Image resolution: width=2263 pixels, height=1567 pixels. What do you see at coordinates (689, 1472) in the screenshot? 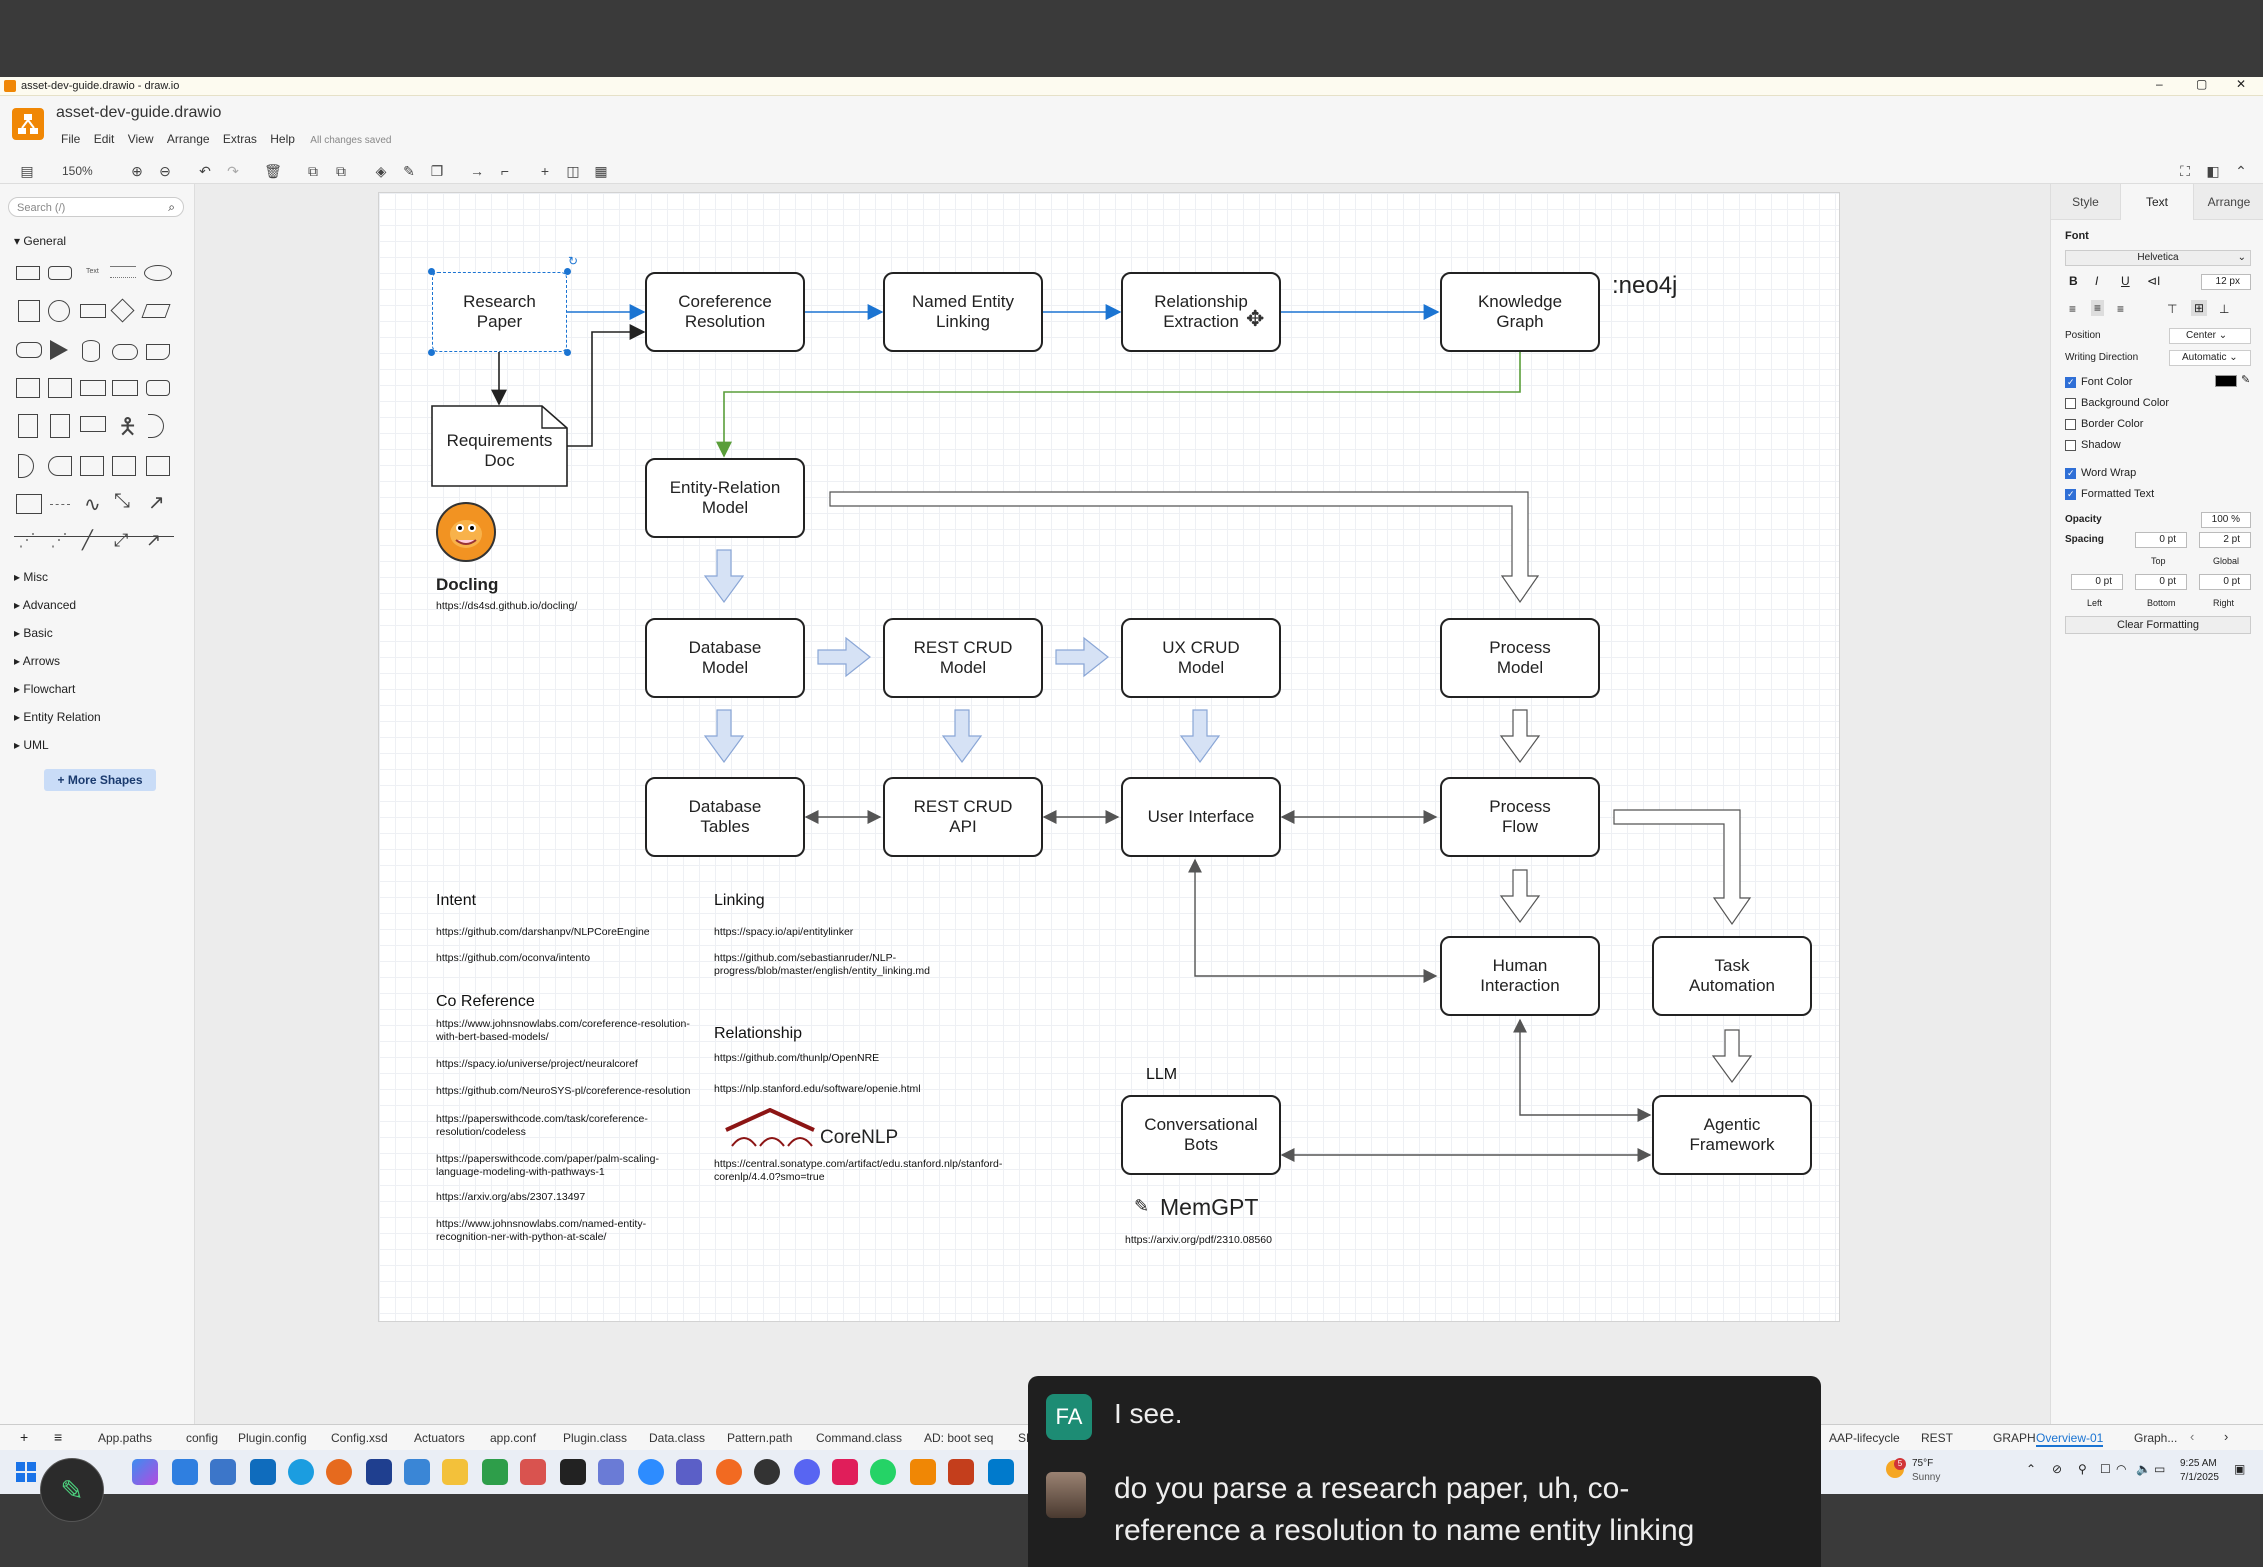
I see `taskbar-teams-icon` at bounding box center [689, 1472].